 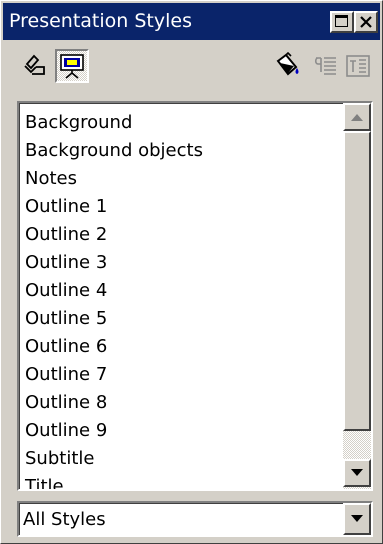 I want to click on new-style-from-selection-button, so click(x=326, y=66).